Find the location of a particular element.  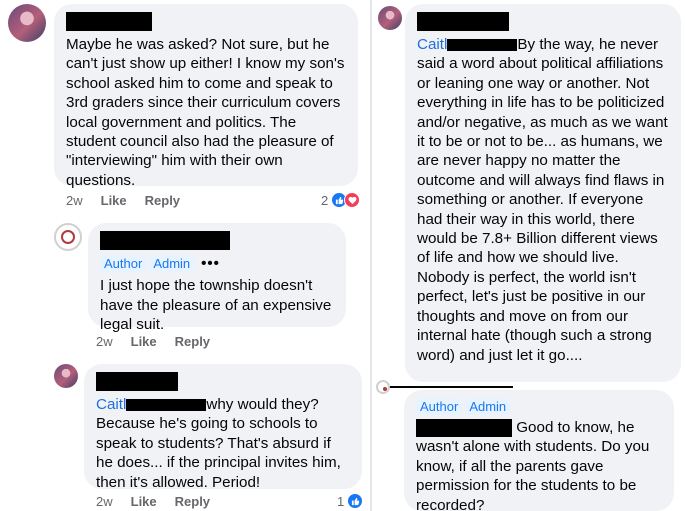

comment-actions-1: 2w Like Reply is located at coordinates (123, 200).